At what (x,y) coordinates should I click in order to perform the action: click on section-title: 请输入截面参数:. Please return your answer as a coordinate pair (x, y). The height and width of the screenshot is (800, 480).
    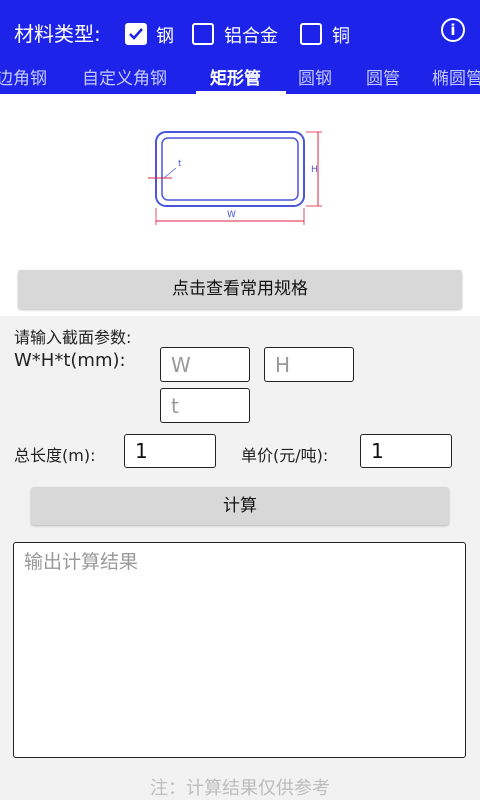
    Looking at the image, I should click on (73, 337).